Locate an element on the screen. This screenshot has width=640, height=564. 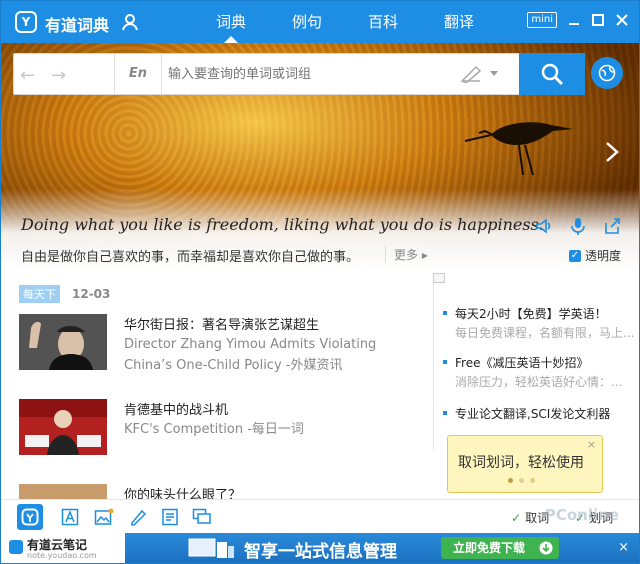
news-item: 你的味头什么眼了？ is located at coordinates (219, 492).